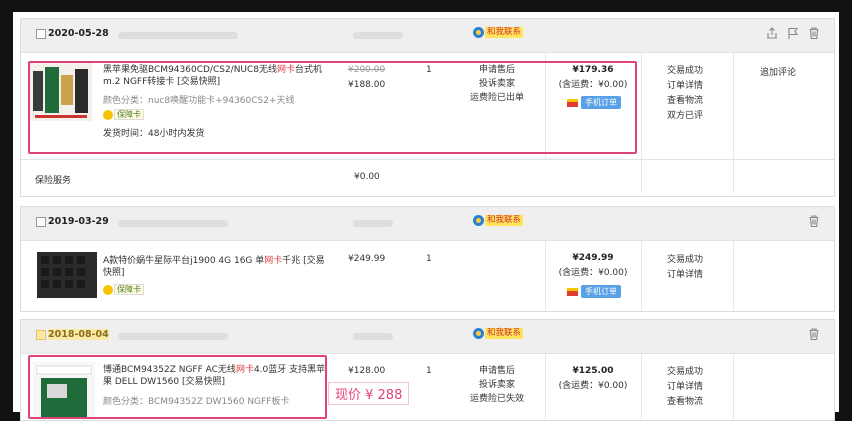 The height and width of the screenshot is (421, 852). I want to click on order-header: 2019-03-29 和我联系, so click(427, 224).